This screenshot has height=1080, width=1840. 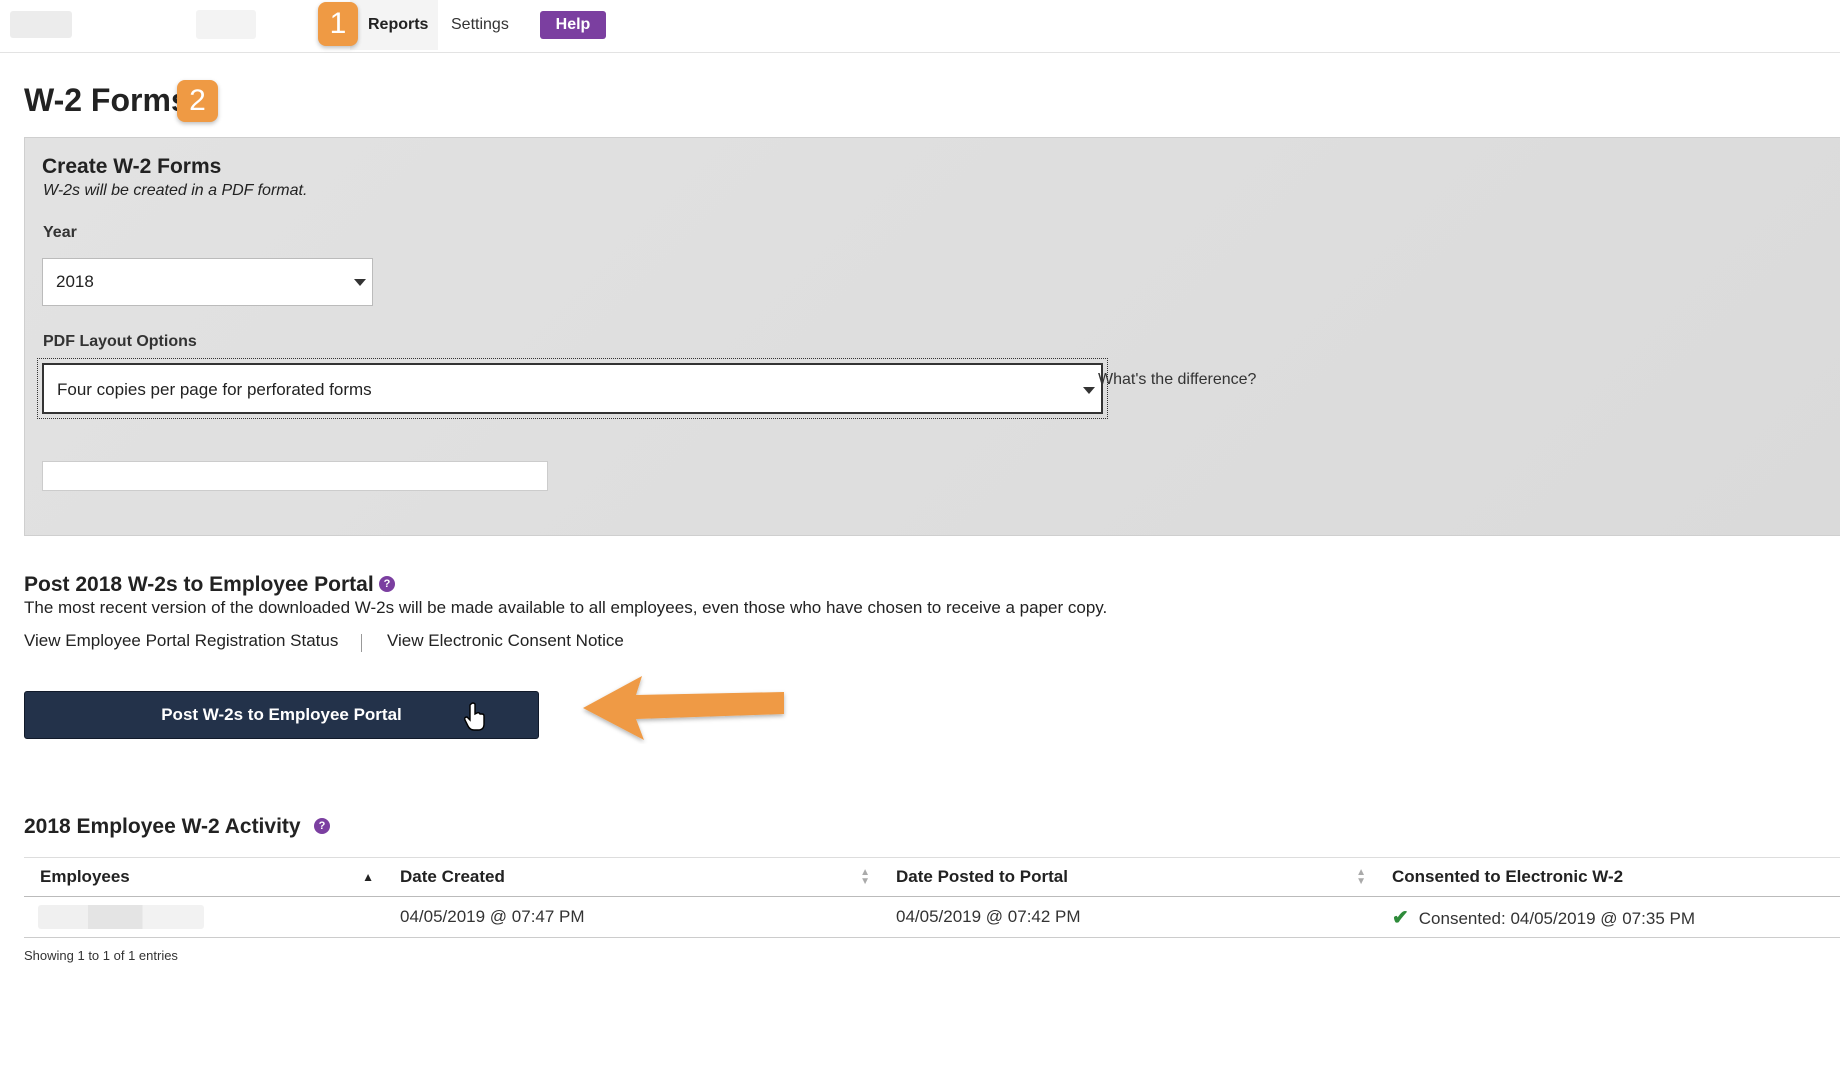 What do you see at coordinates (474, 716) in the screenshot?
I see `hand-pointer-icon` at bounding box center [474, 716].